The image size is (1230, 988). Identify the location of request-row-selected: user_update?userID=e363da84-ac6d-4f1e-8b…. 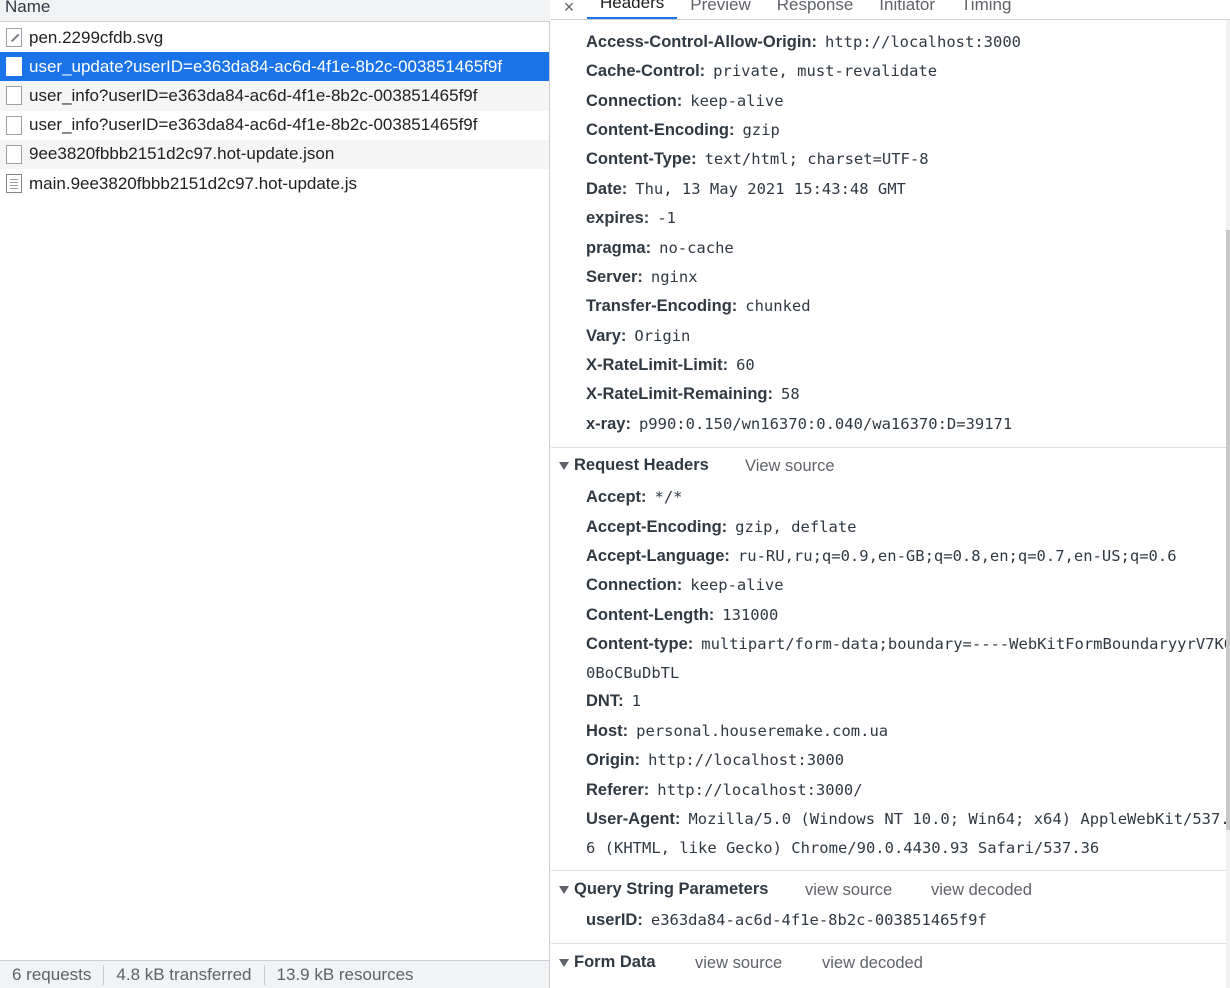
(274, 67).